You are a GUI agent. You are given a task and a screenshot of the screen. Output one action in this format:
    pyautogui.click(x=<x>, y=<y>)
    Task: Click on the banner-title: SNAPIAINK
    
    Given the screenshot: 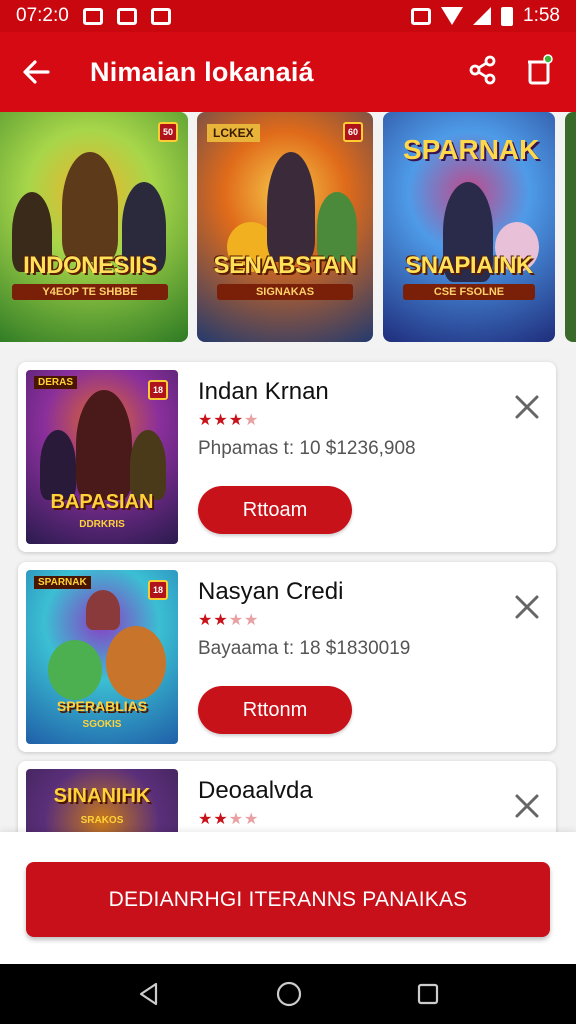 What is the action you would take?
    pyautogui.click(x=469, y=265)
    